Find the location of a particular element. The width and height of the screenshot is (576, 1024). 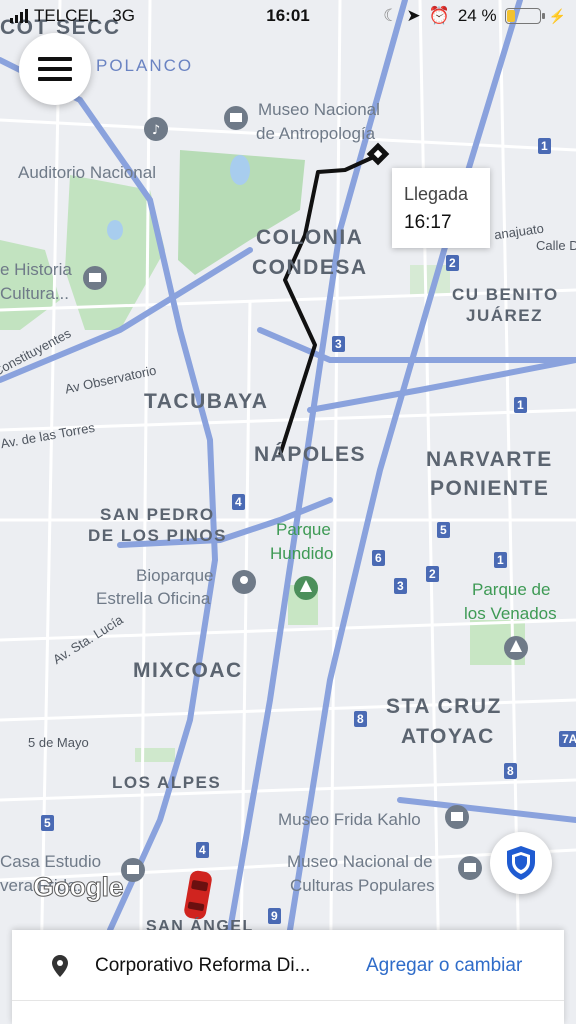

place-label: Culturas Populares is located at coordinates (362, 885).